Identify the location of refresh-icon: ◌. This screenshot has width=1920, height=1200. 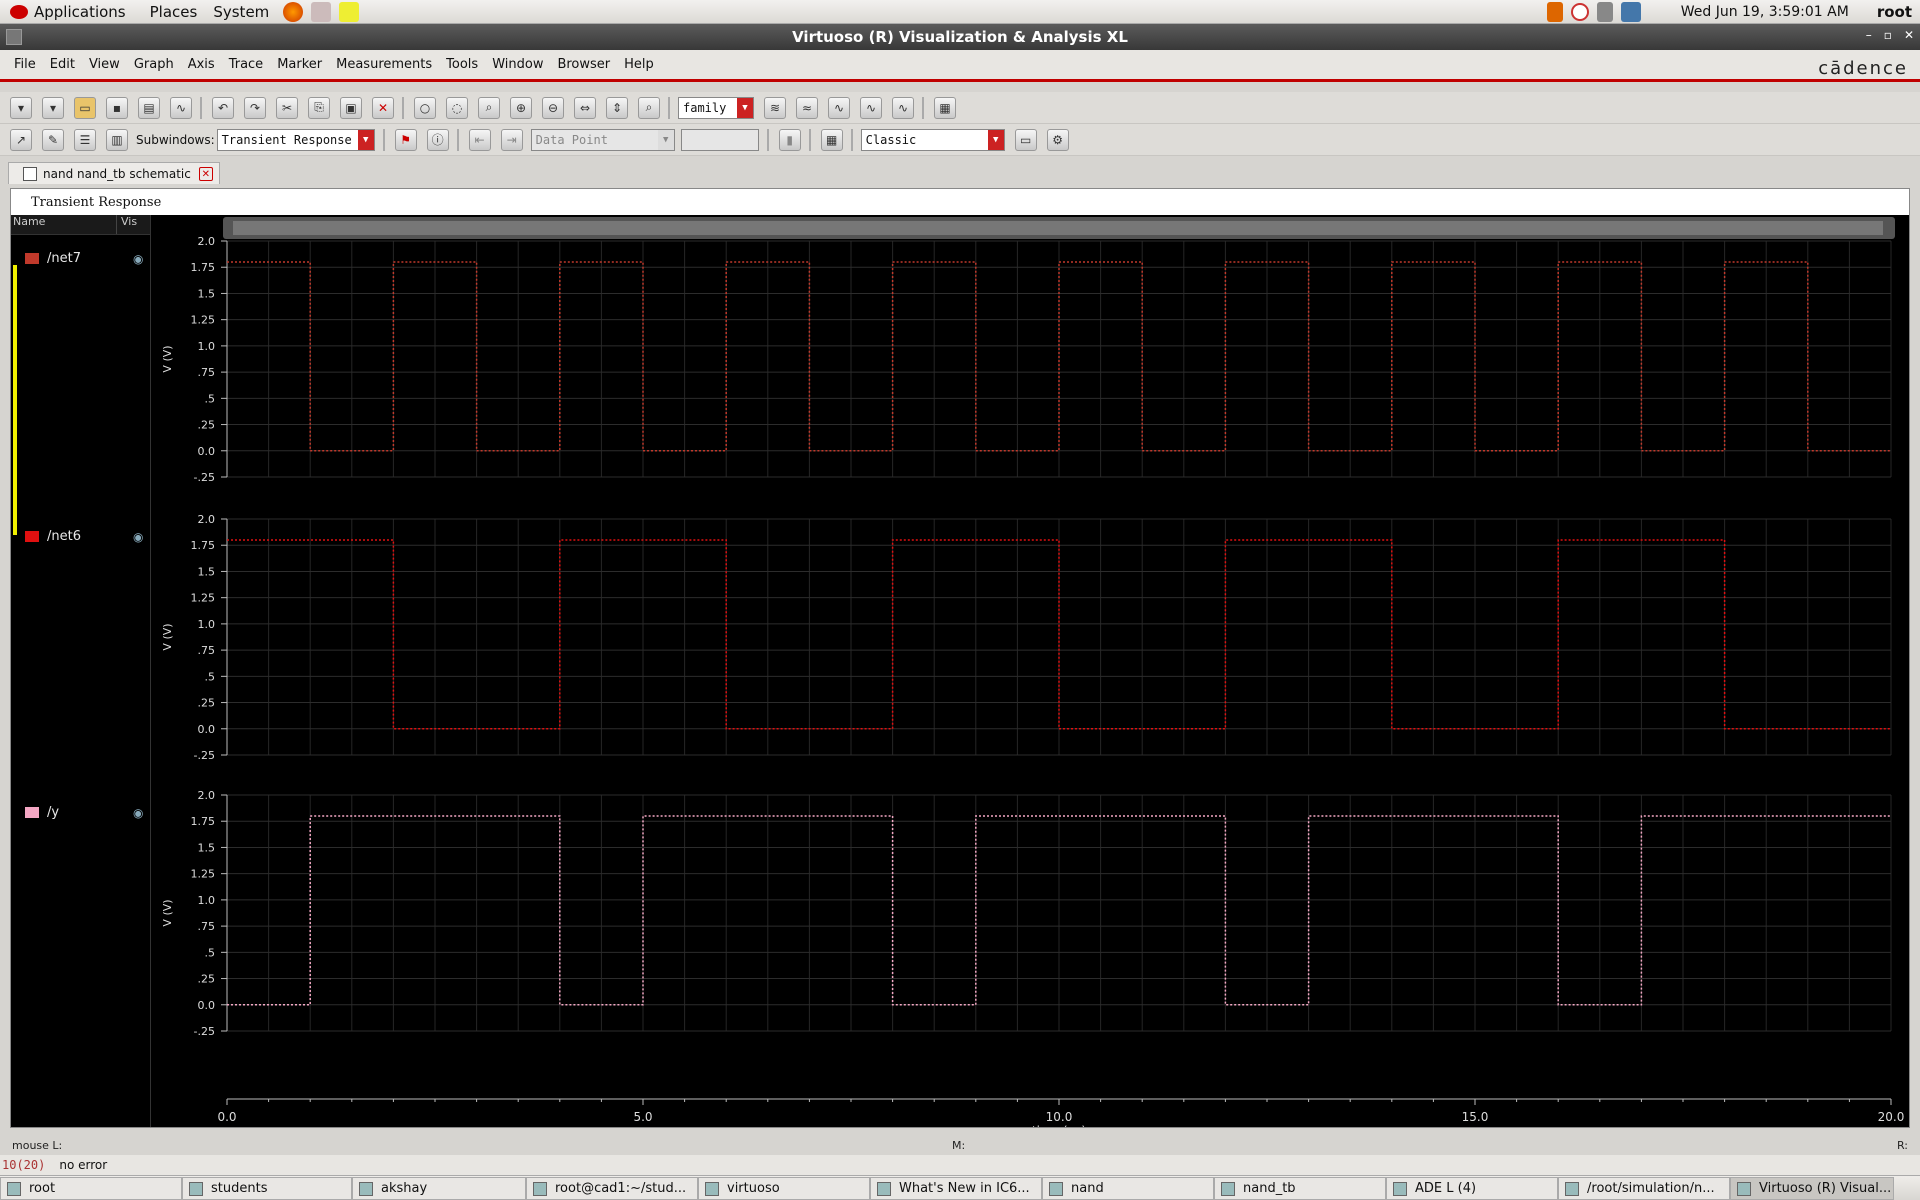
(457, 107).